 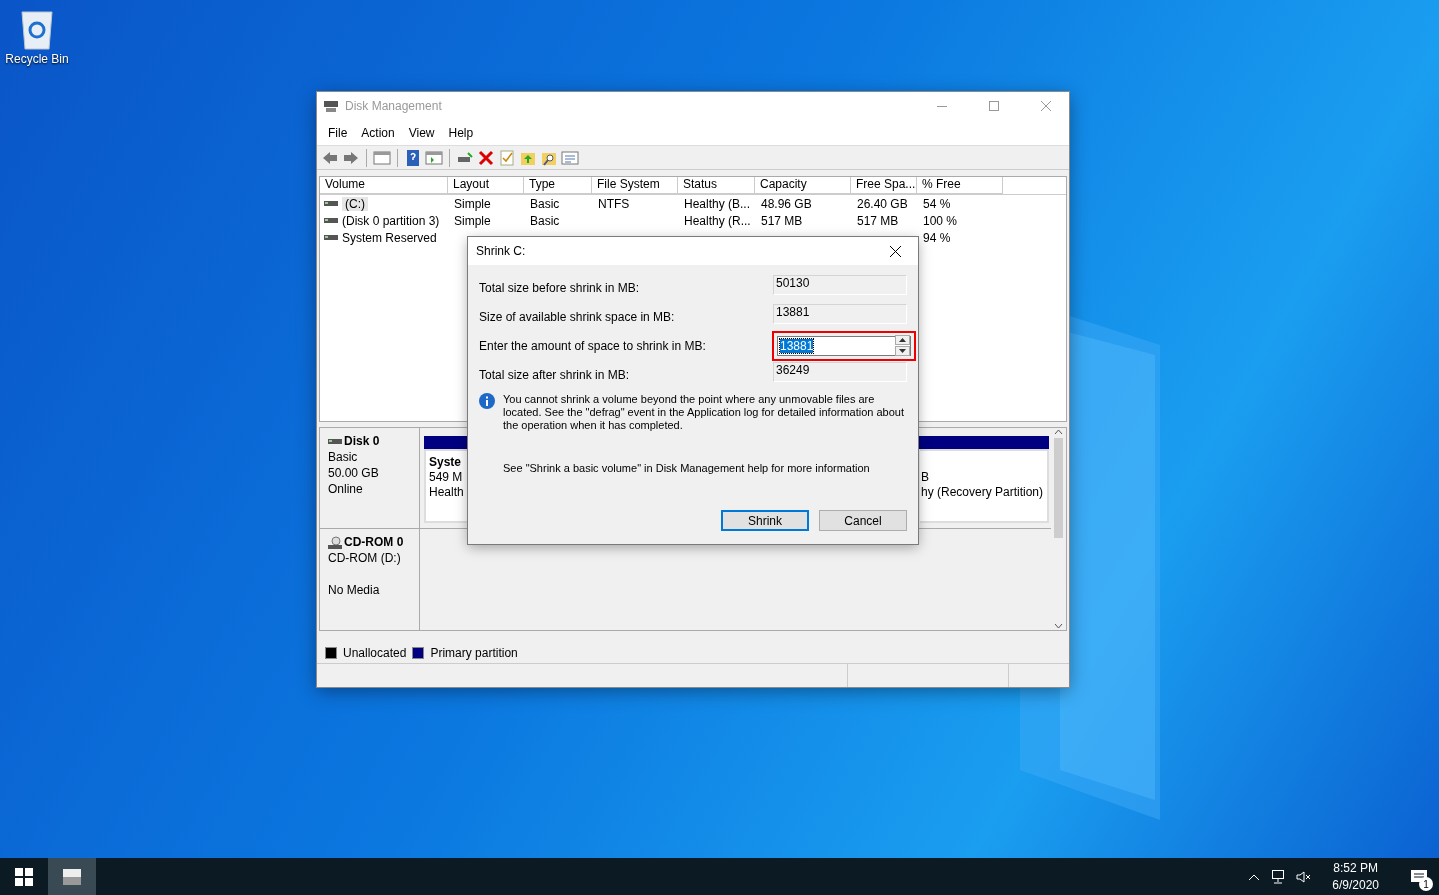 I want to click on partition-status: Health, so click(x=447, y=492).